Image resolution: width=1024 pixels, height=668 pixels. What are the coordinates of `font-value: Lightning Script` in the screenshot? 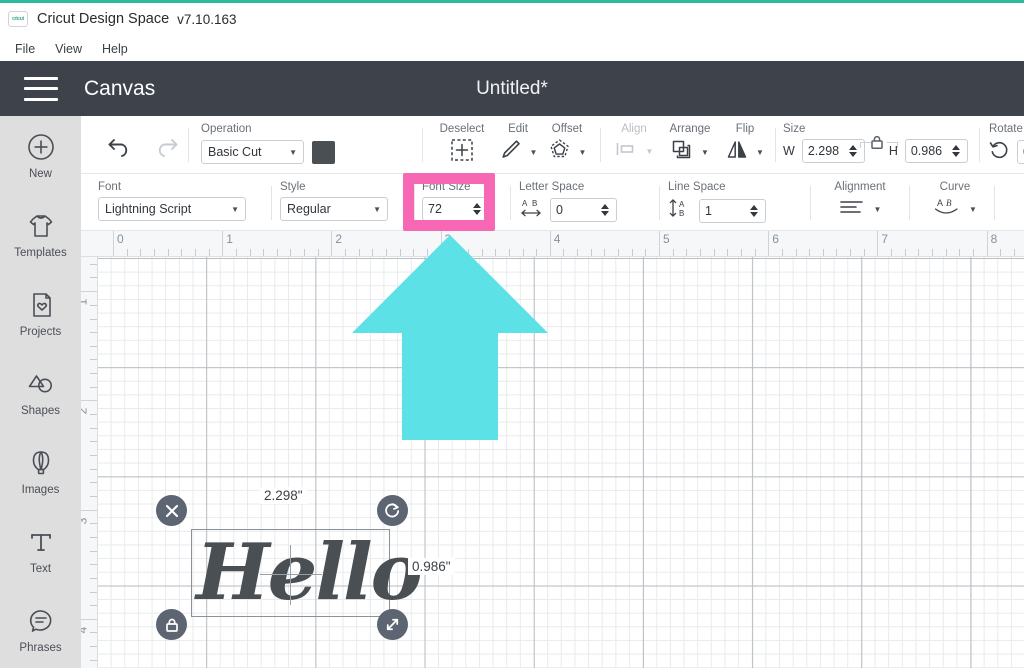 It's located at (148, 209).